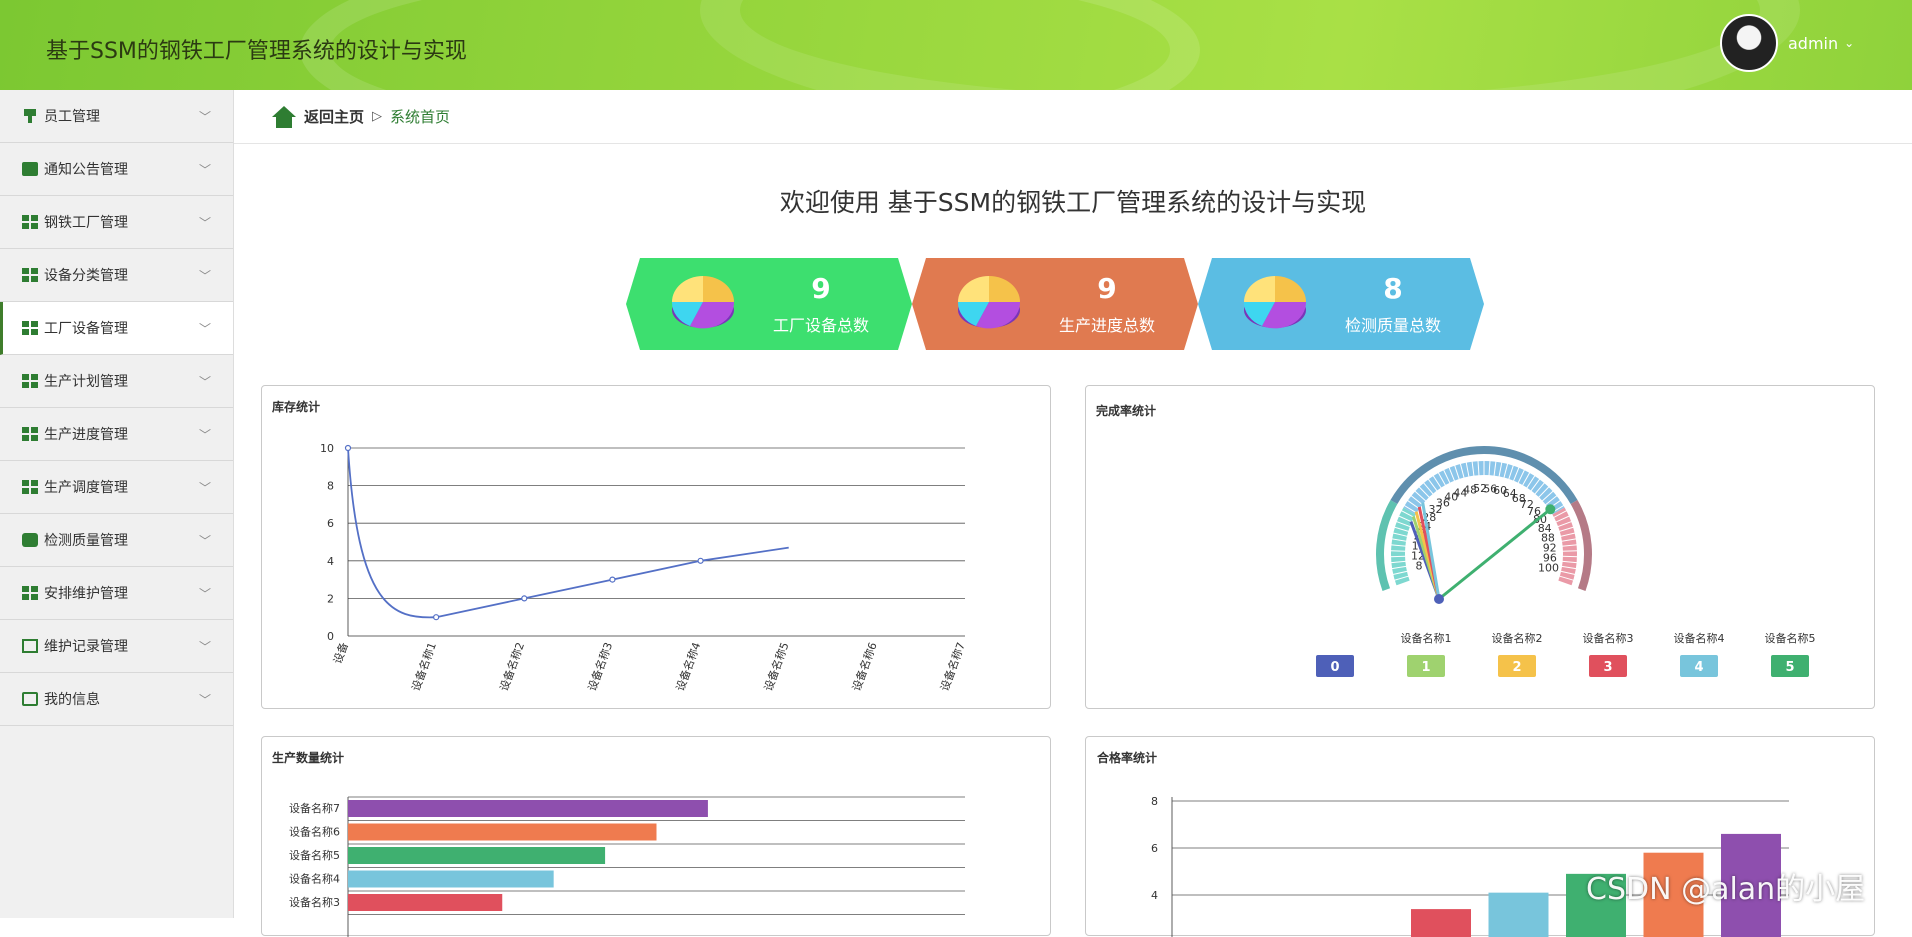 The width and height of the screenshot is (1912, 937). I want to click on sidebar-item: 钢铁工厂管理﹀, so click(116, 222).